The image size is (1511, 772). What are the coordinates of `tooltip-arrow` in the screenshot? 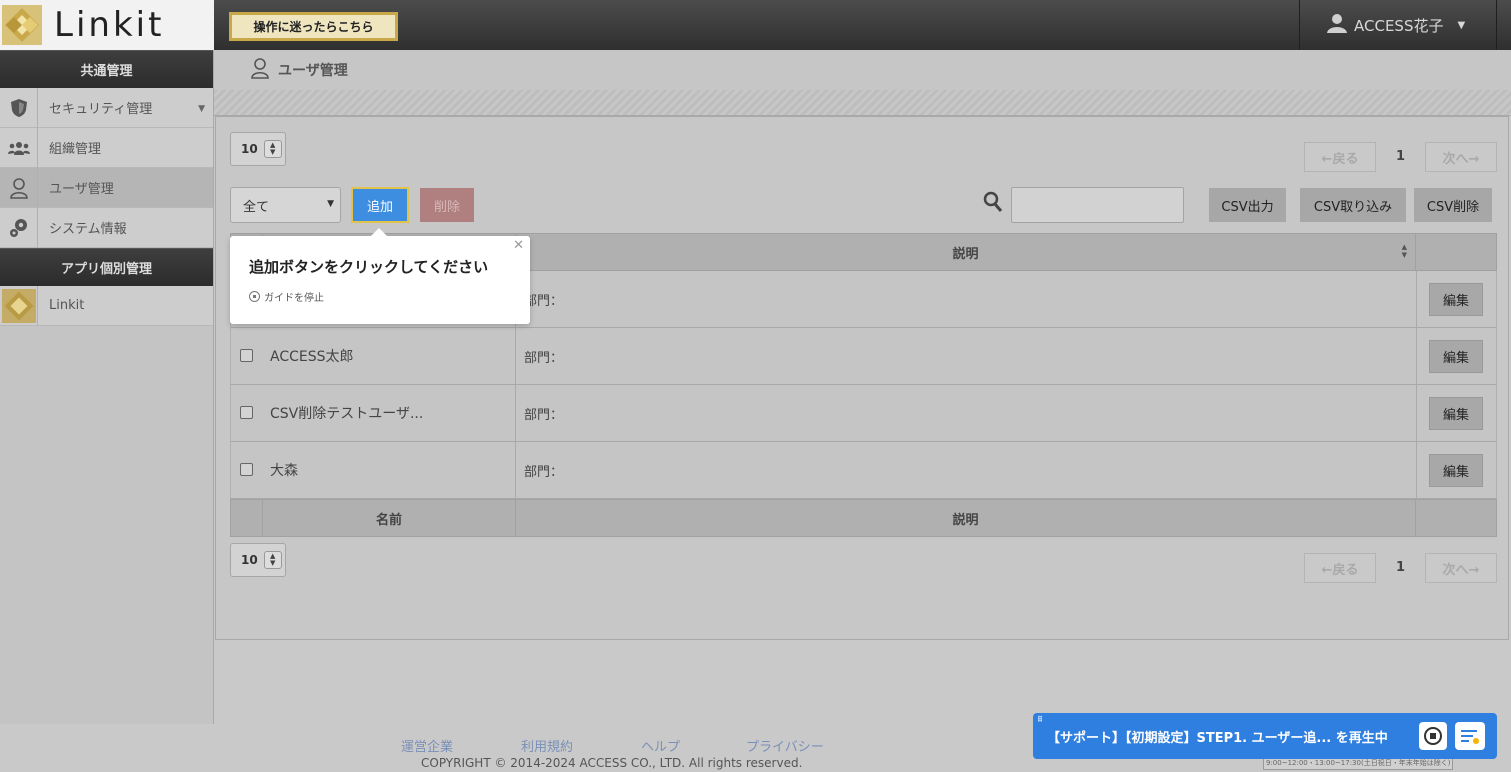 It's located at (379, 232).